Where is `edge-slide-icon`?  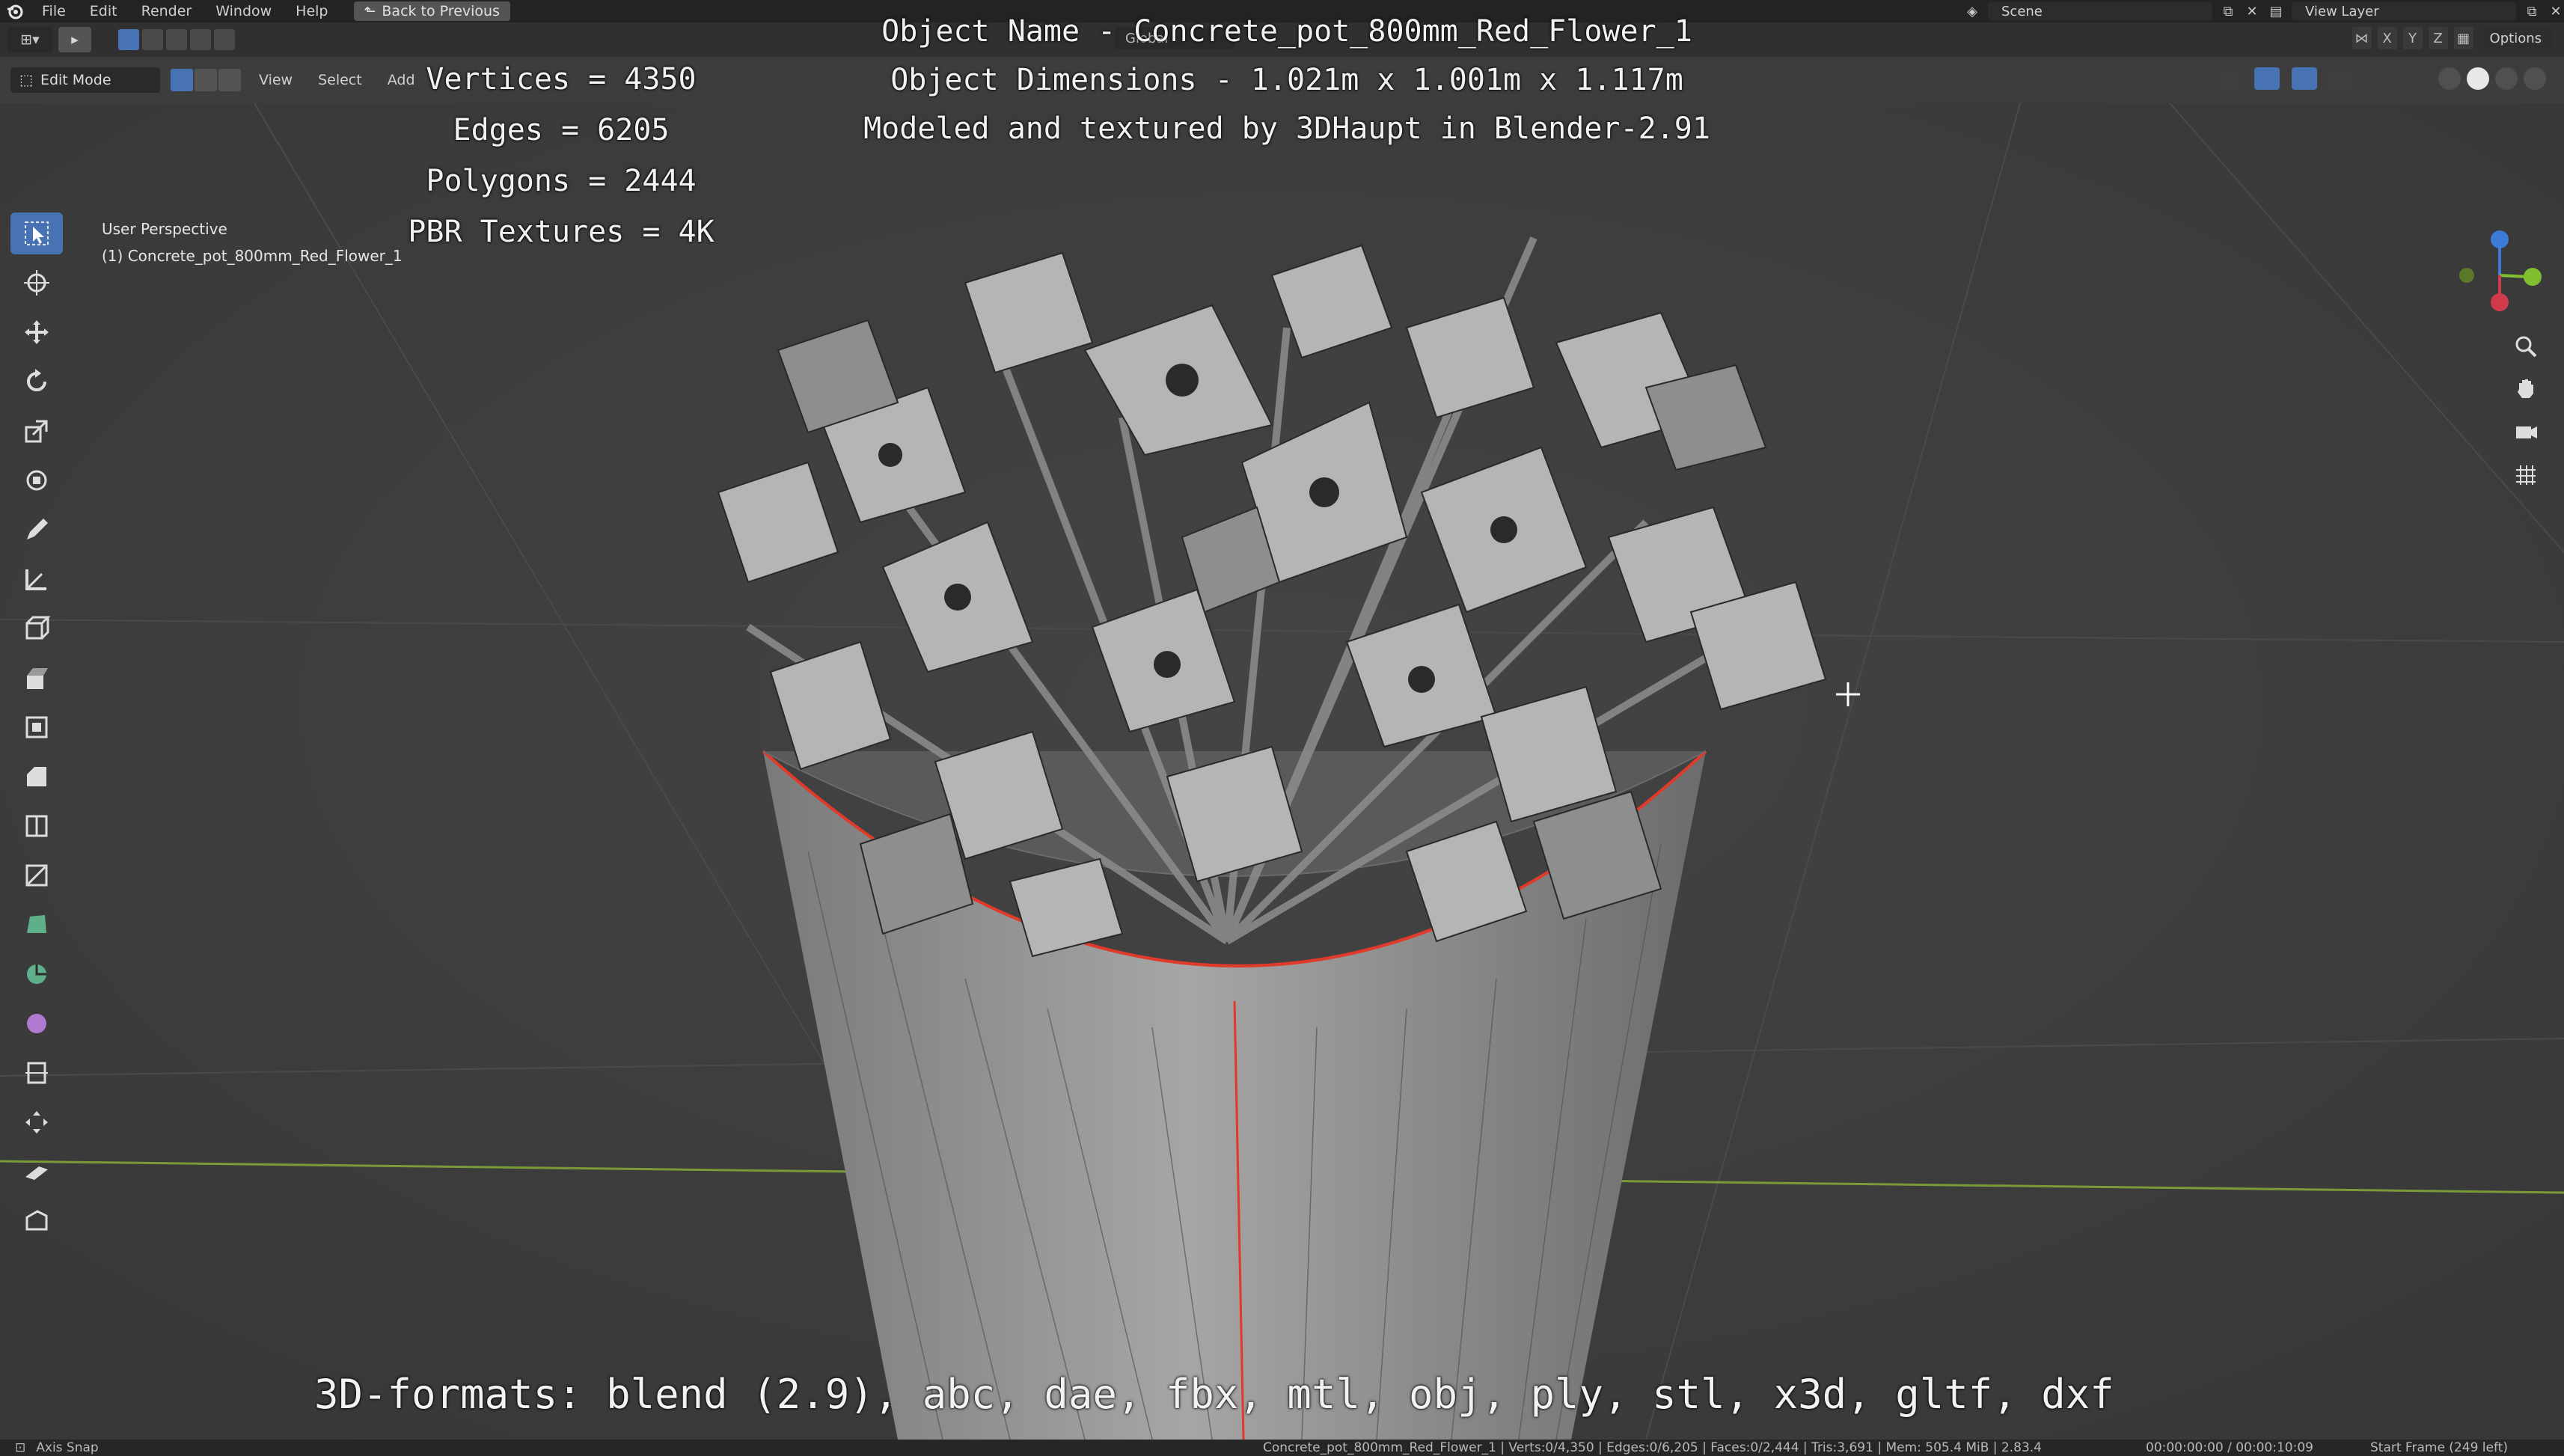 edge-slide-icon is located at coordinates (36, 1073).